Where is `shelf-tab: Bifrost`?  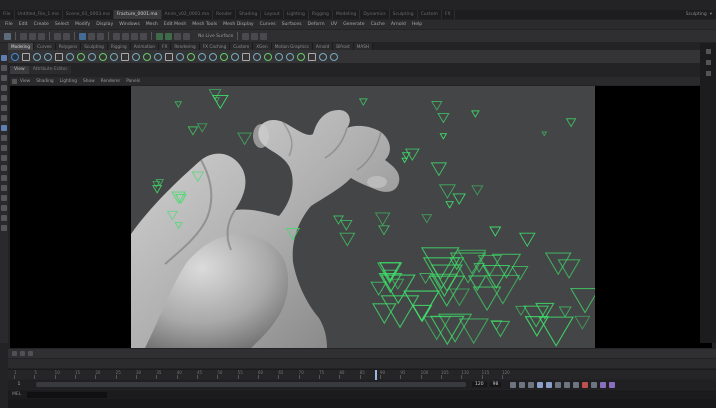 shelf-tab: Bifrost is located at coordinates (343, 46).